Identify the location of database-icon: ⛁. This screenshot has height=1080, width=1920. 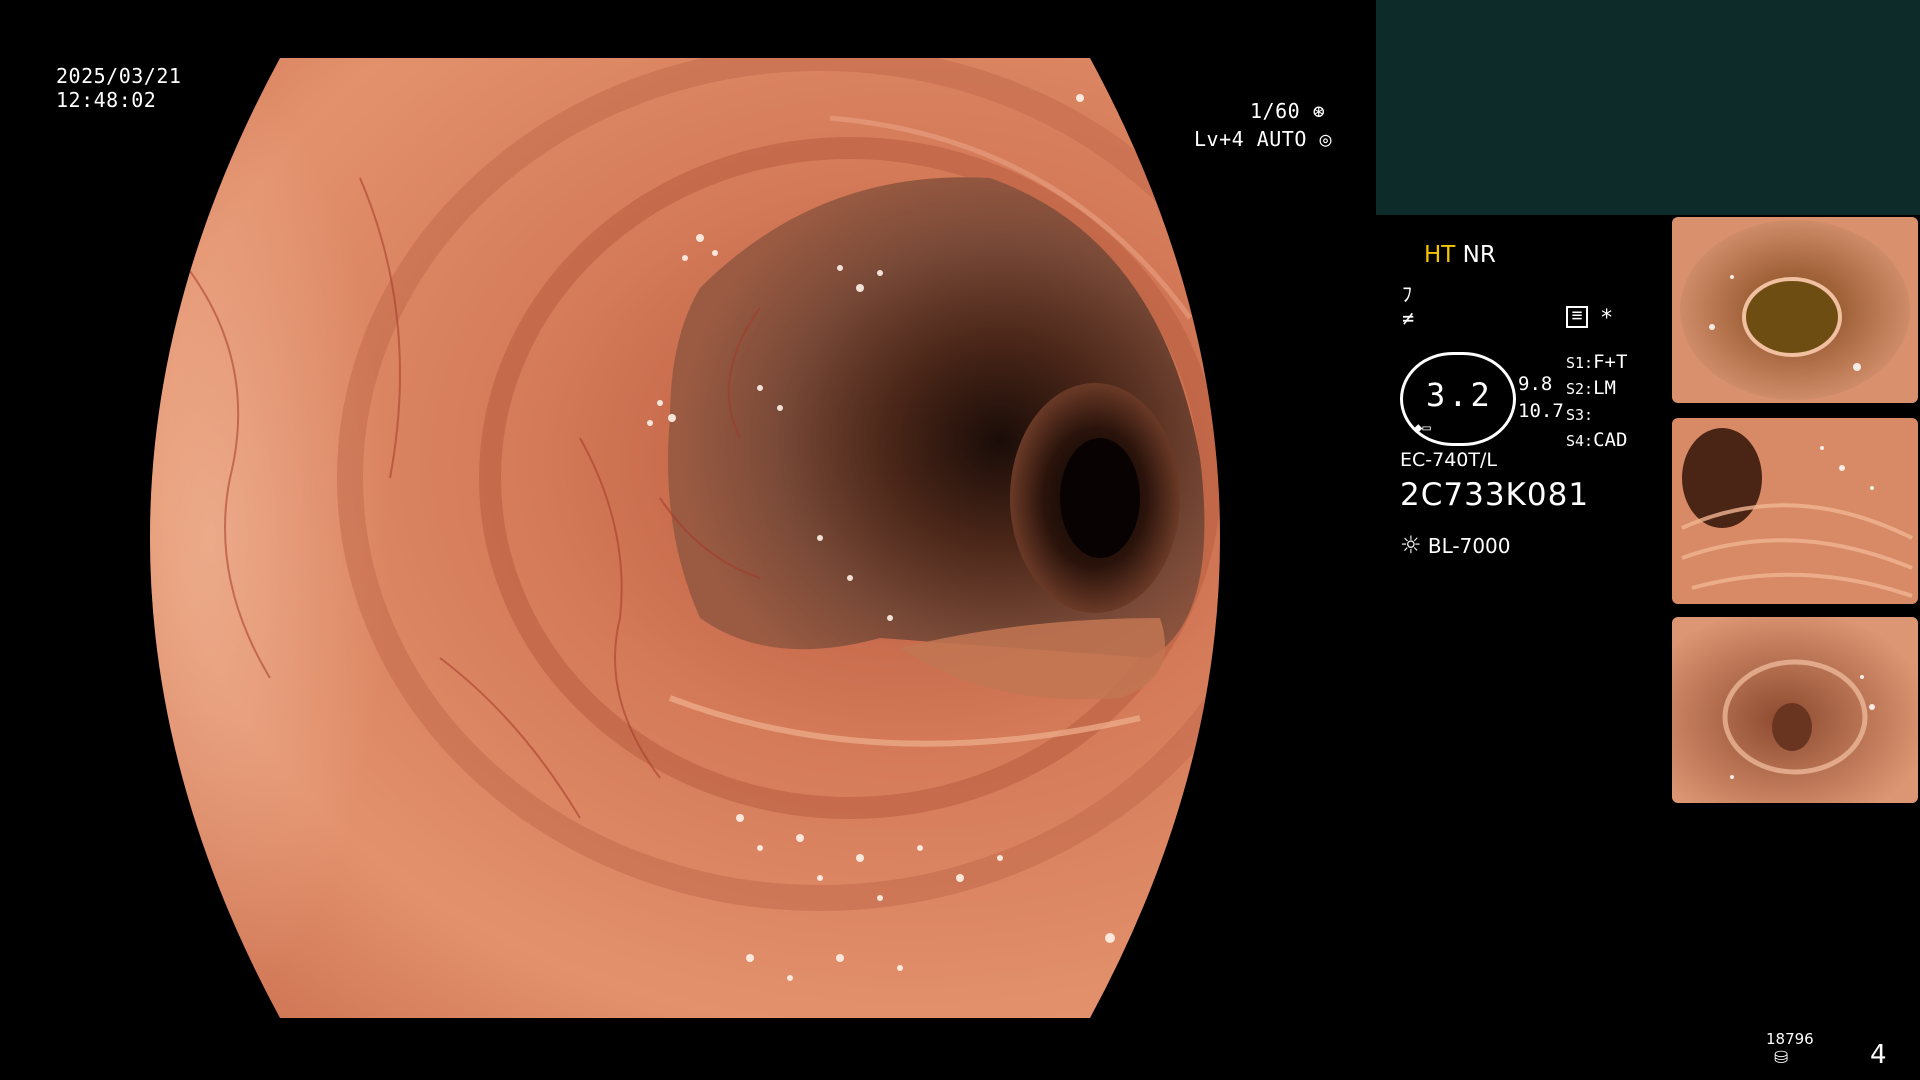
(1781, 1058).